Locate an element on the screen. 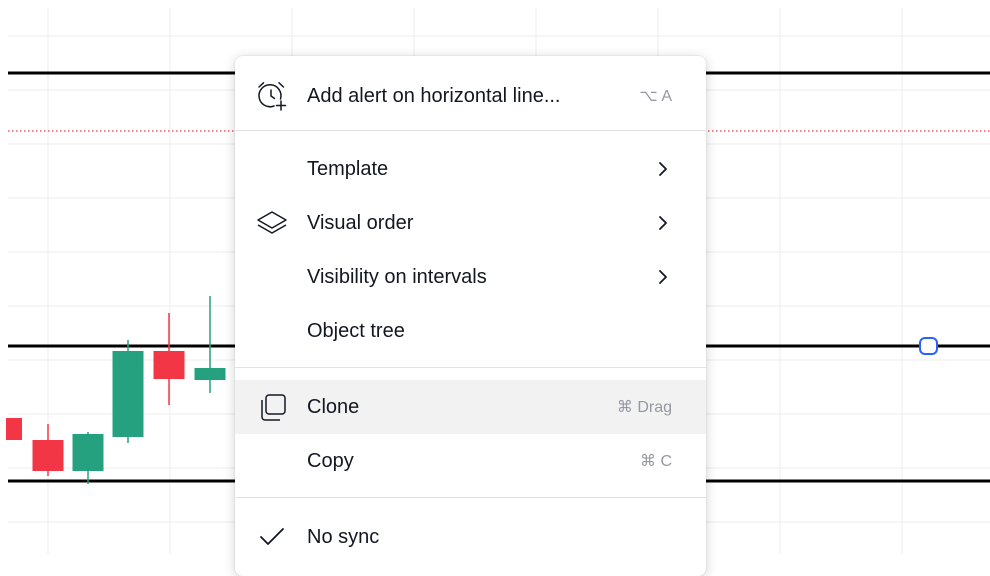 Image resolution: width=990 pixels, height=576 pixels. menu-item-label: No sync is located at coordinates (343, 536).